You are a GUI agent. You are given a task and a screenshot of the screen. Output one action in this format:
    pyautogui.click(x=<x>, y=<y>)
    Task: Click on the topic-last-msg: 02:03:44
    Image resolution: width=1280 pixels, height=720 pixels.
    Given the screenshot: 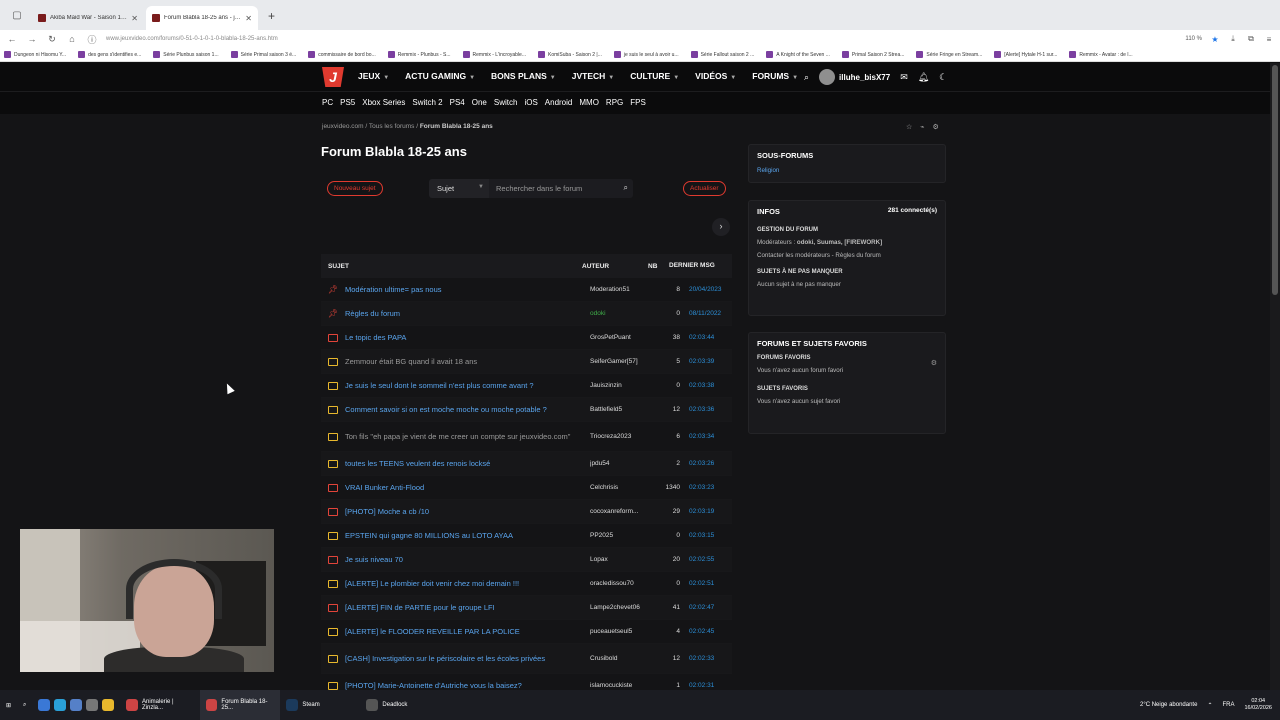 What is the action you would take?
    pyautogui.click(x=709, y=337)
    